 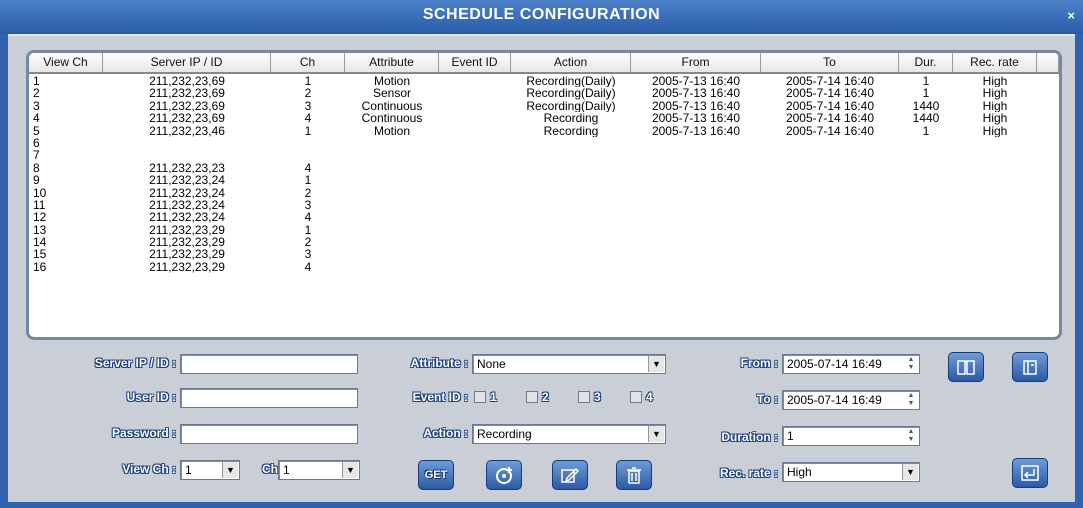 What do you see at coordinates (830, 193) in the screenshot?
I see `cell-to` at bounding box center [830, 193].